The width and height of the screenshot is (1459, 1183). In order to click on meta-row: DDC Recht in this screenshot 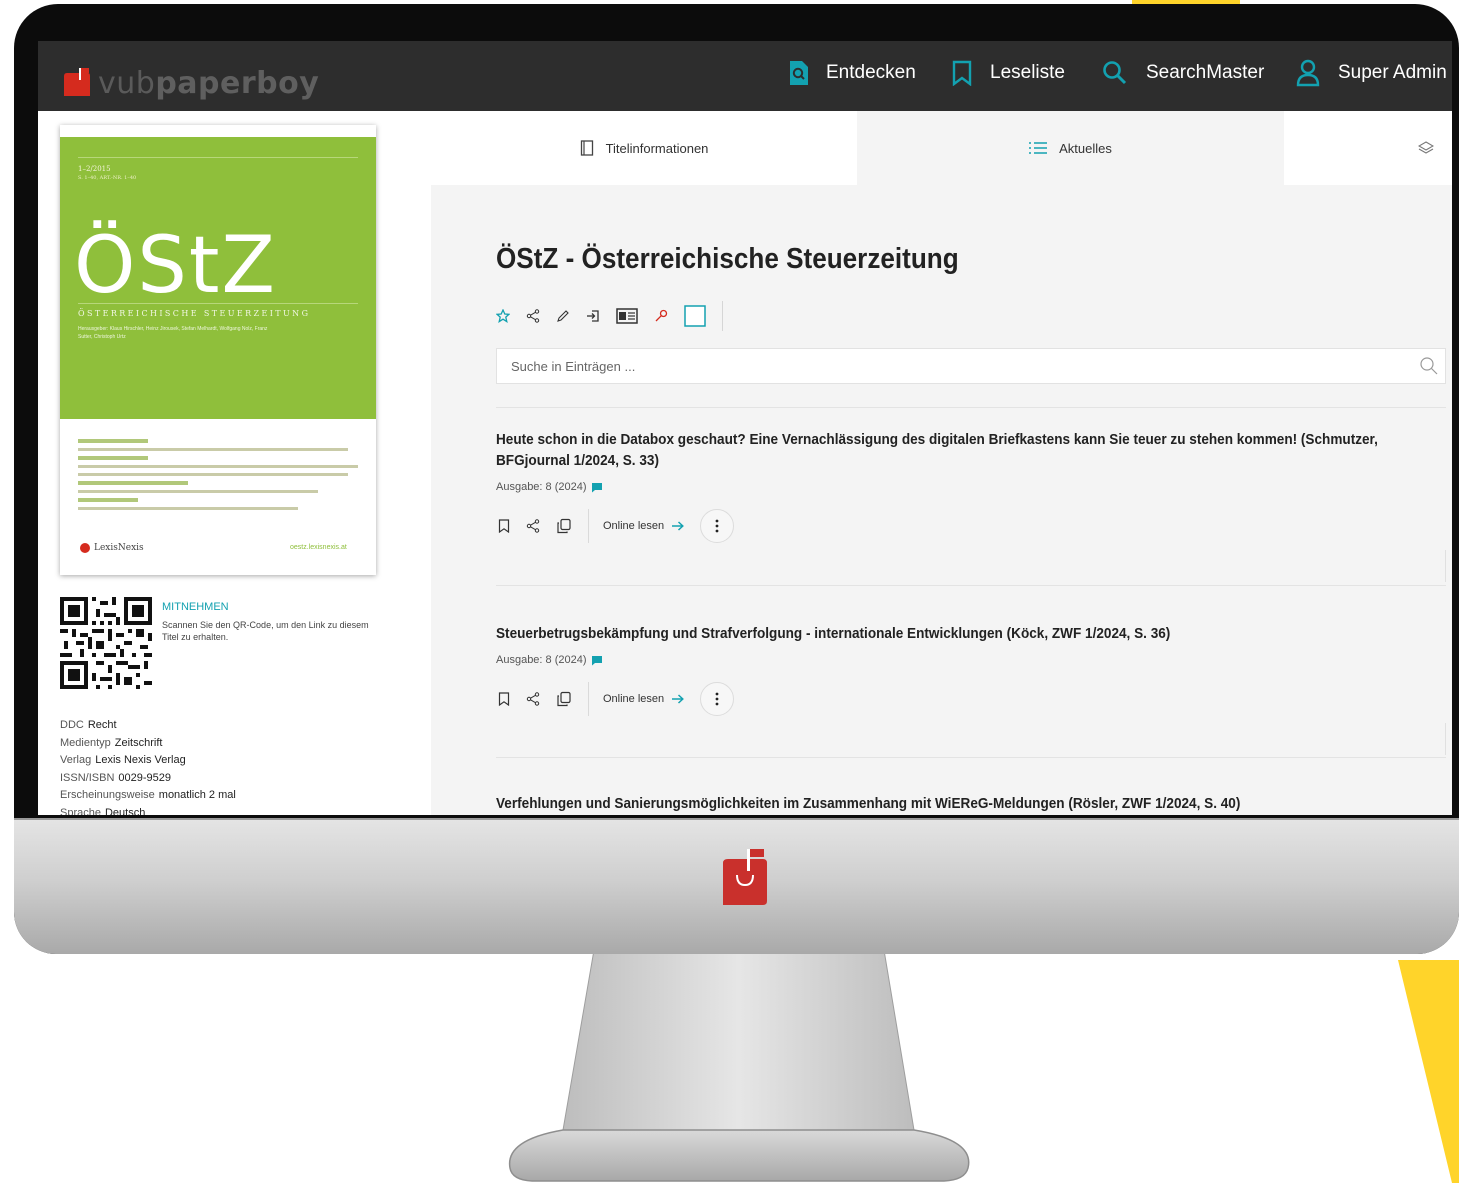, I will do `click(148, 726)`.